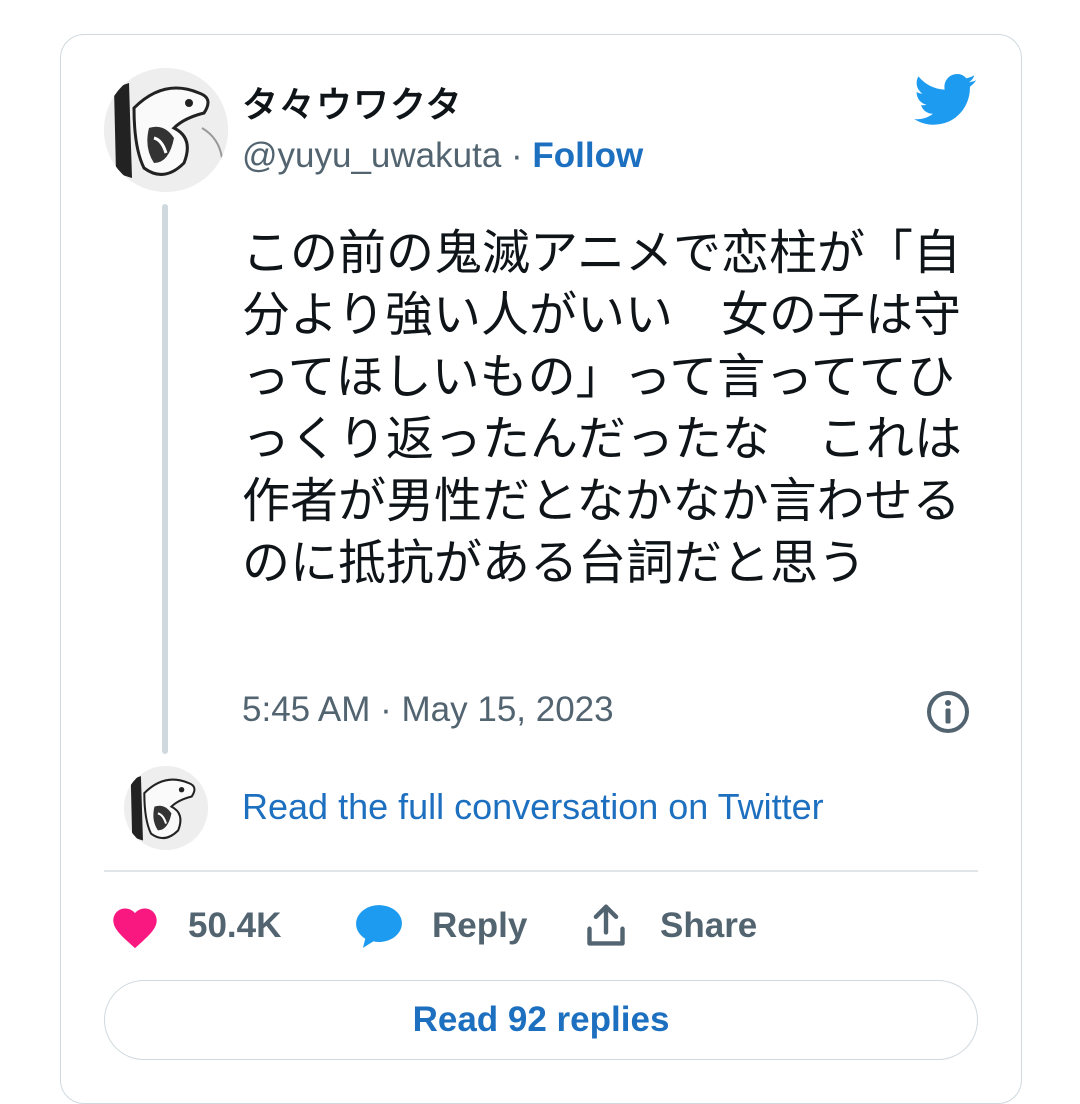  What do you see at coordinates (165, 479) in the screenshot?
I see `thread-line` at bounding box center [165, 479].